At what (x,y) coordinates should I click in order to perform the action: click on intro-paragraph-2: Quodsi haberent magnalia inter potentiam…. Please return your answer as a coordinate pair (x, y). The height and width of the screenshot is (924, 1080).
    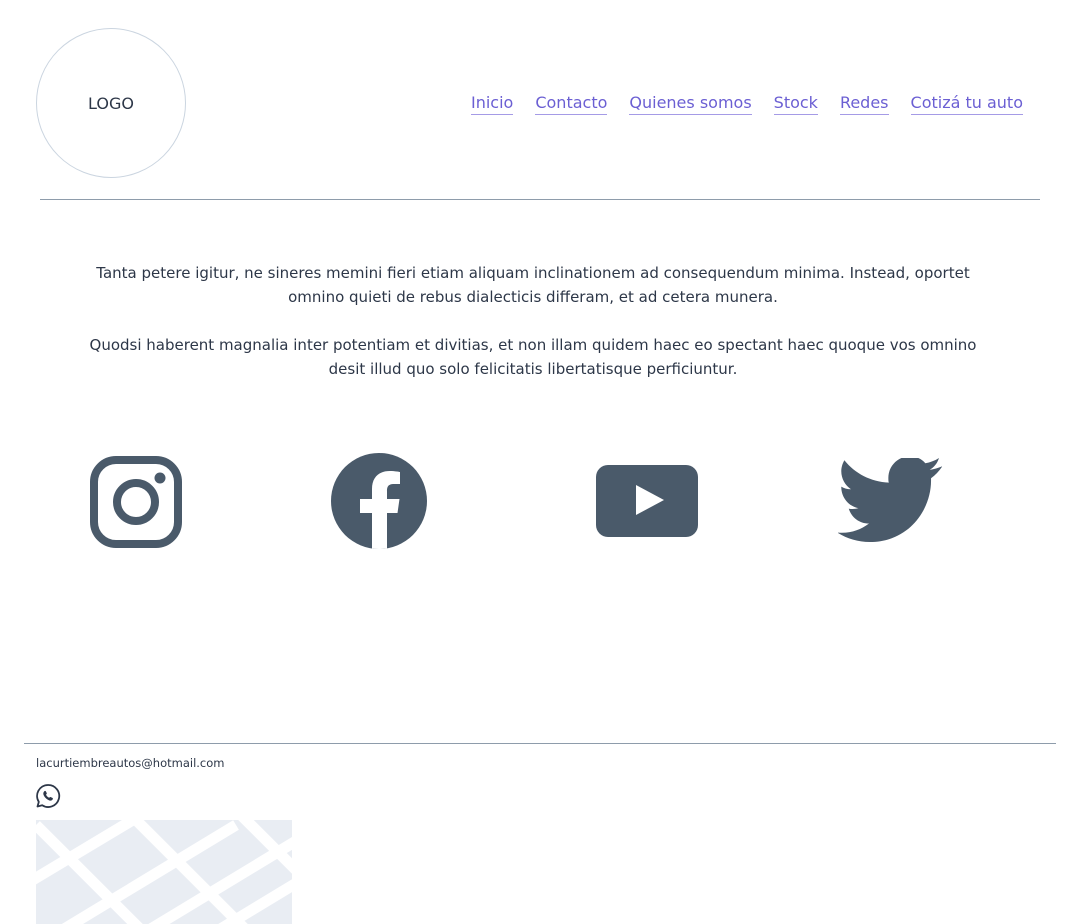
    Looking at the image, I should click on (533, 357).